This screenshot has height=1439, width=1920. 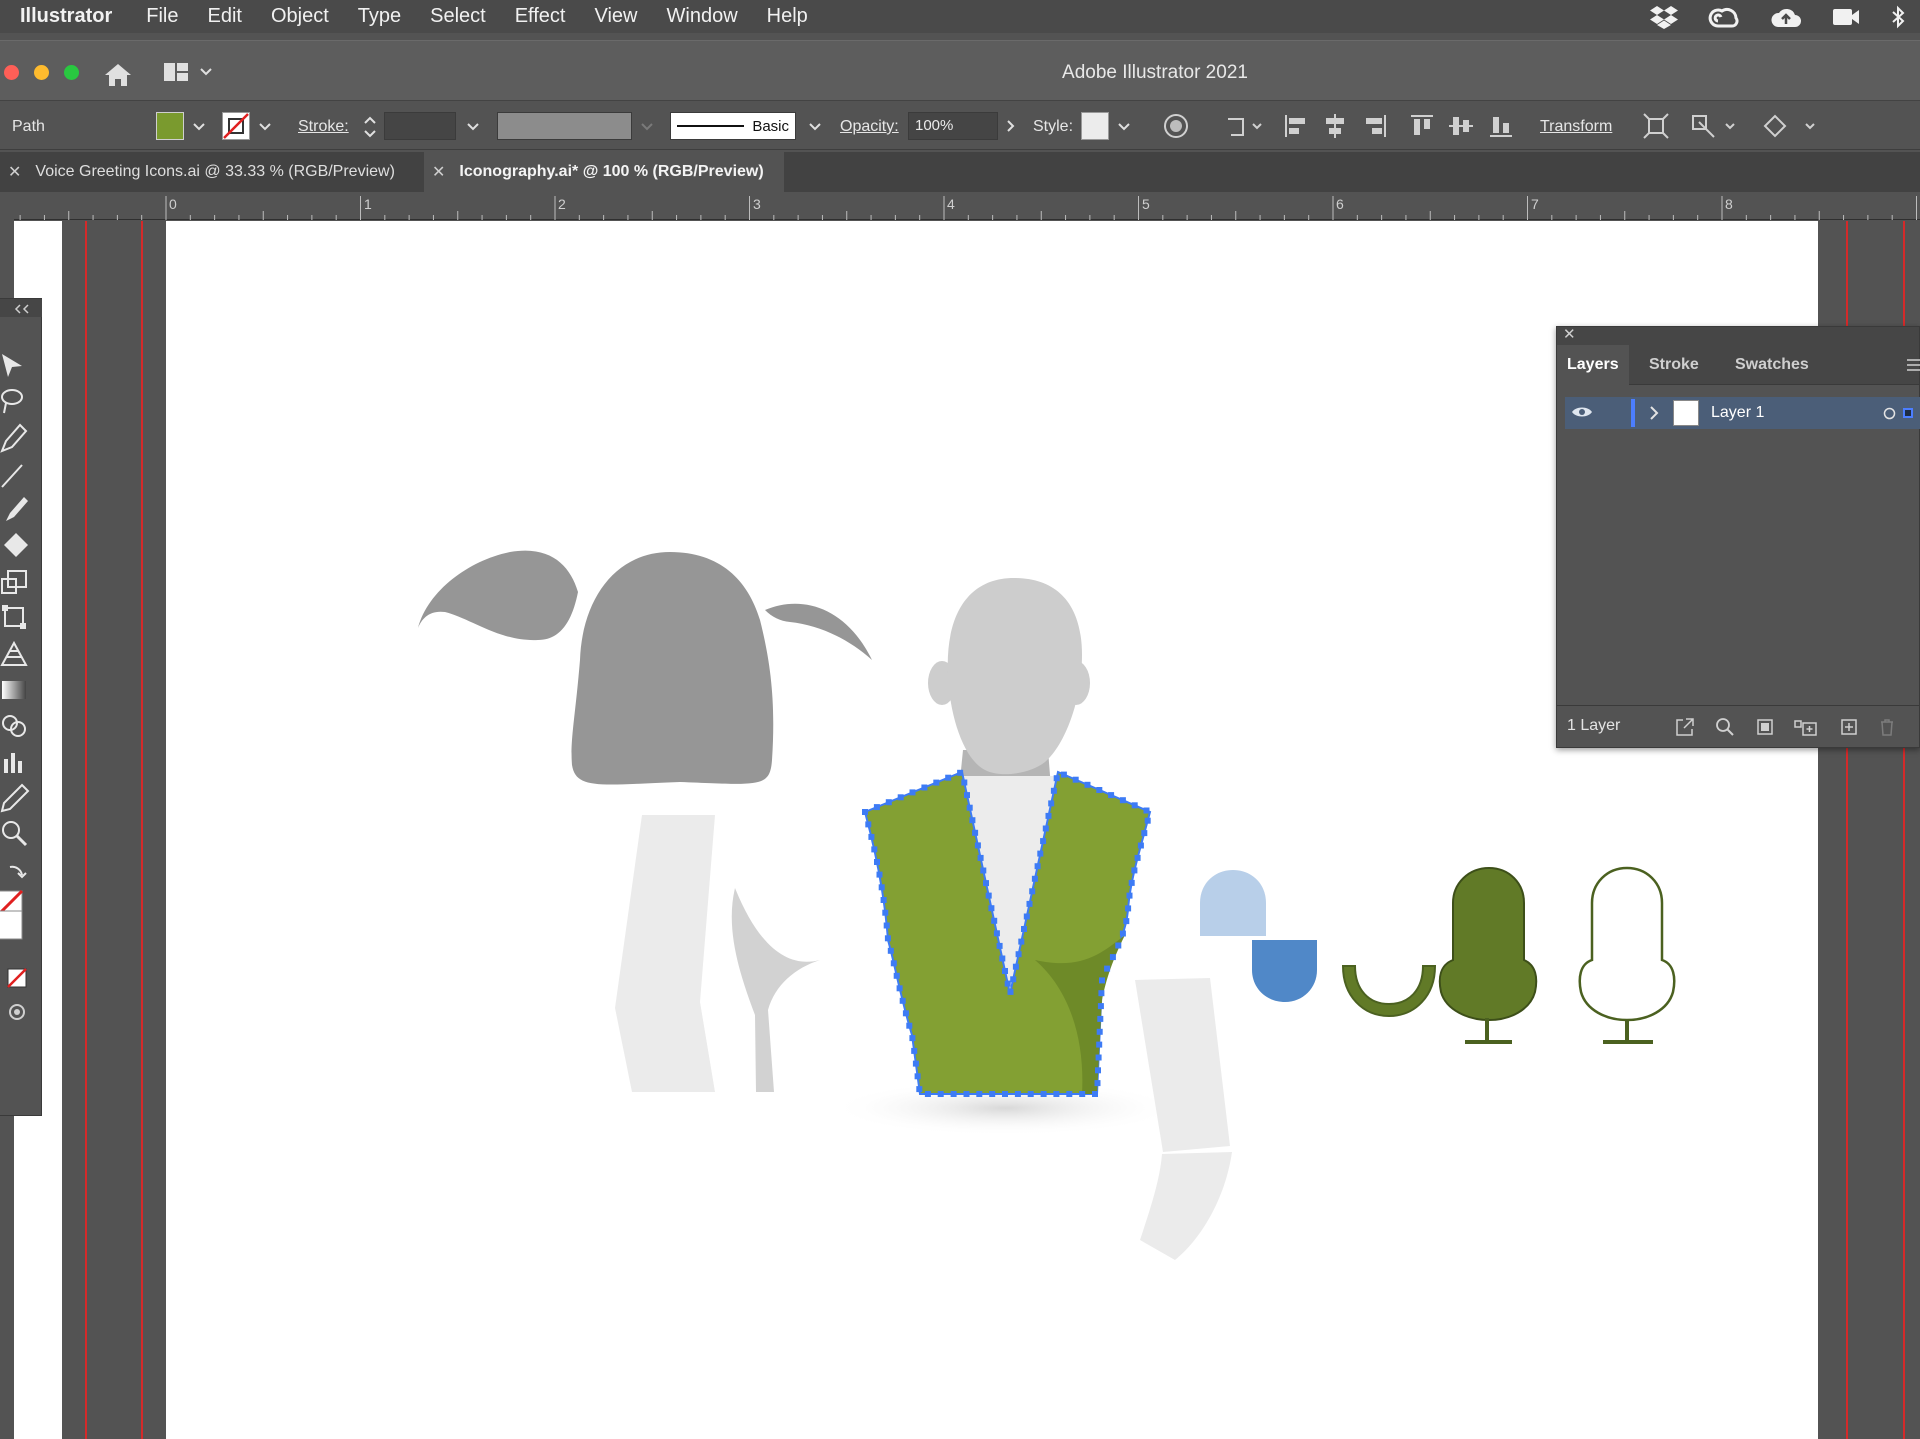 I want to click on selection-tool-icon, so click(x=15, y=366).